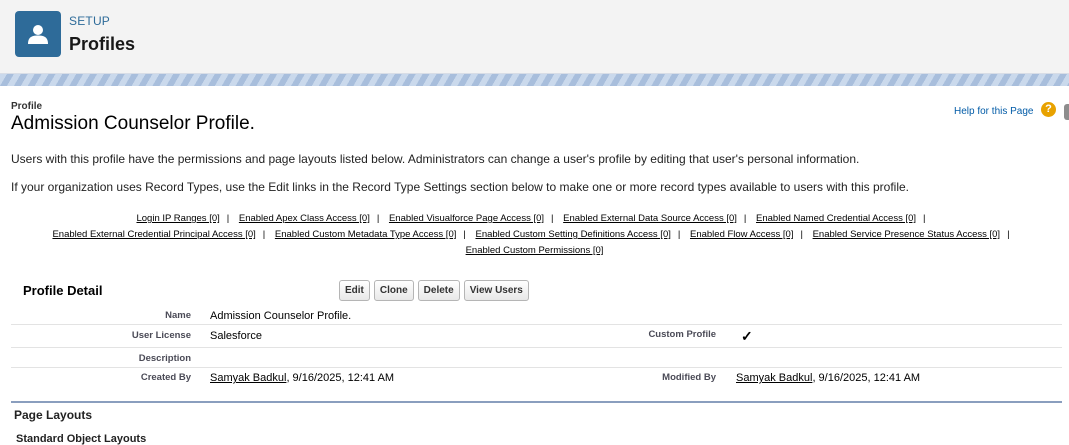  I want to click on section-title-page-layouts: Page Layouts, so click(53, 415).